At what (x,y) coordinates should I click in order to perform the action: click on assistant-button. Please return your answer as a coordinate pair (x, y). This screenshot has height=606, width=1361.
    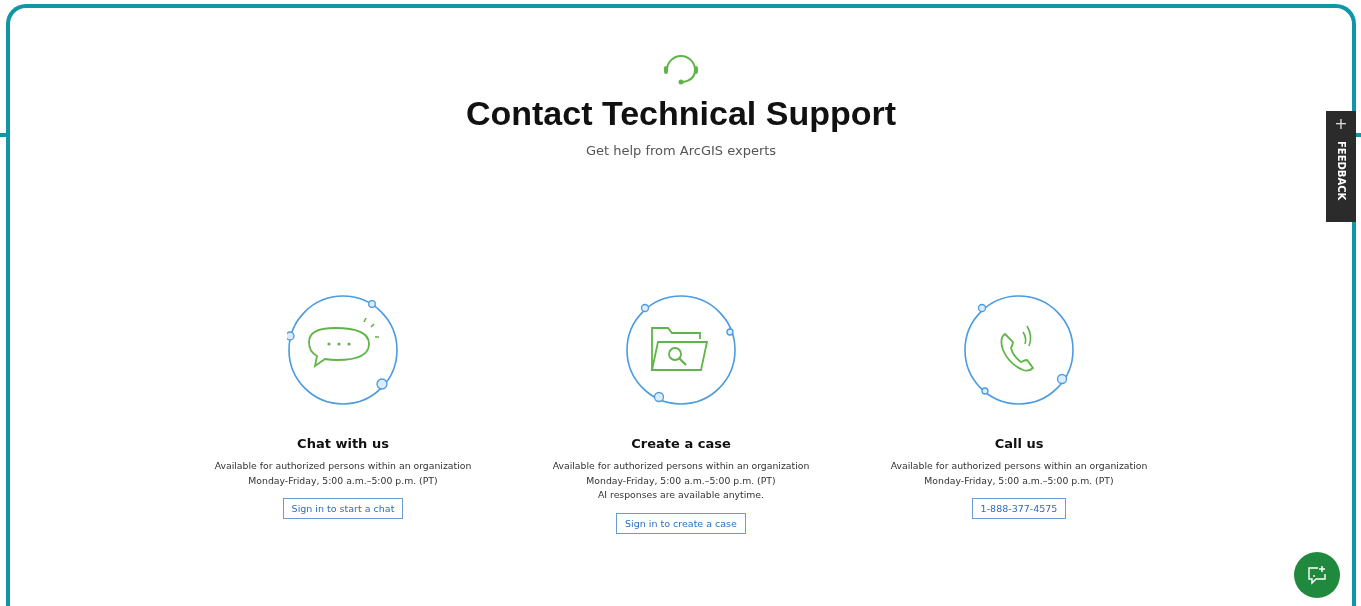
    Looking at the image, I should click on (1317, 575).